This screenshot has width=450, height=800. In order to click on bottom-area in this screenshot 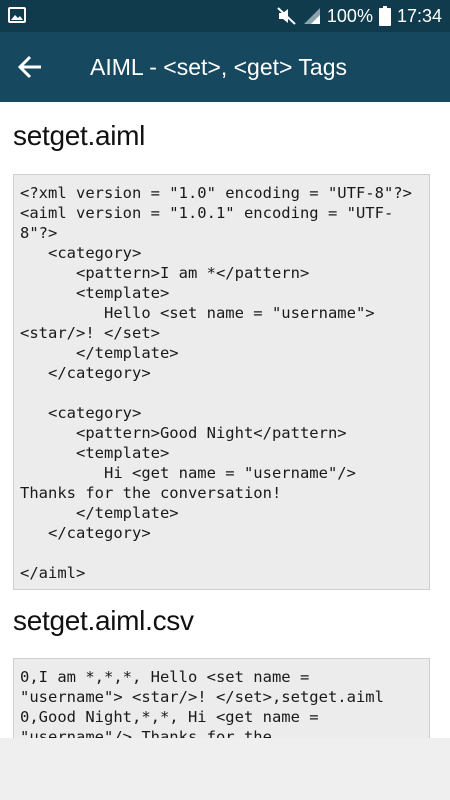, I will do `click(225, 769)`.